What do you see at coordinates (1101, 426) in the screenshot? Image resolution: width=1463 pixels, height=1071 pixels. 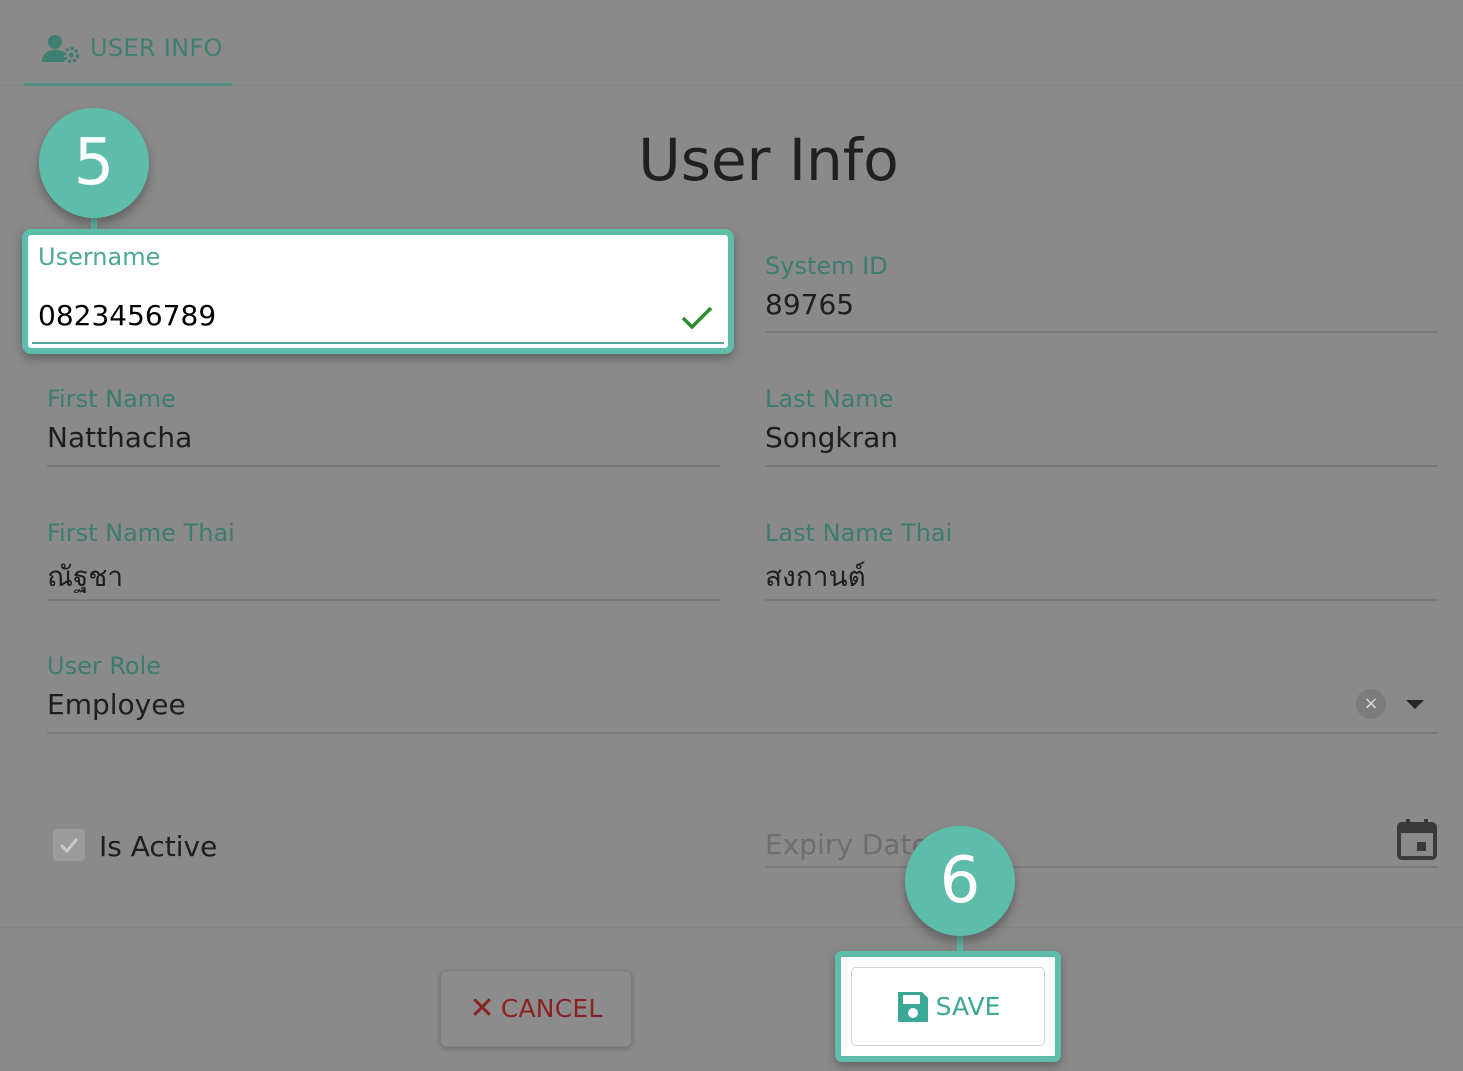 I see `last-name-field: Last Name Songkran` at bounding box center [1101, 426].